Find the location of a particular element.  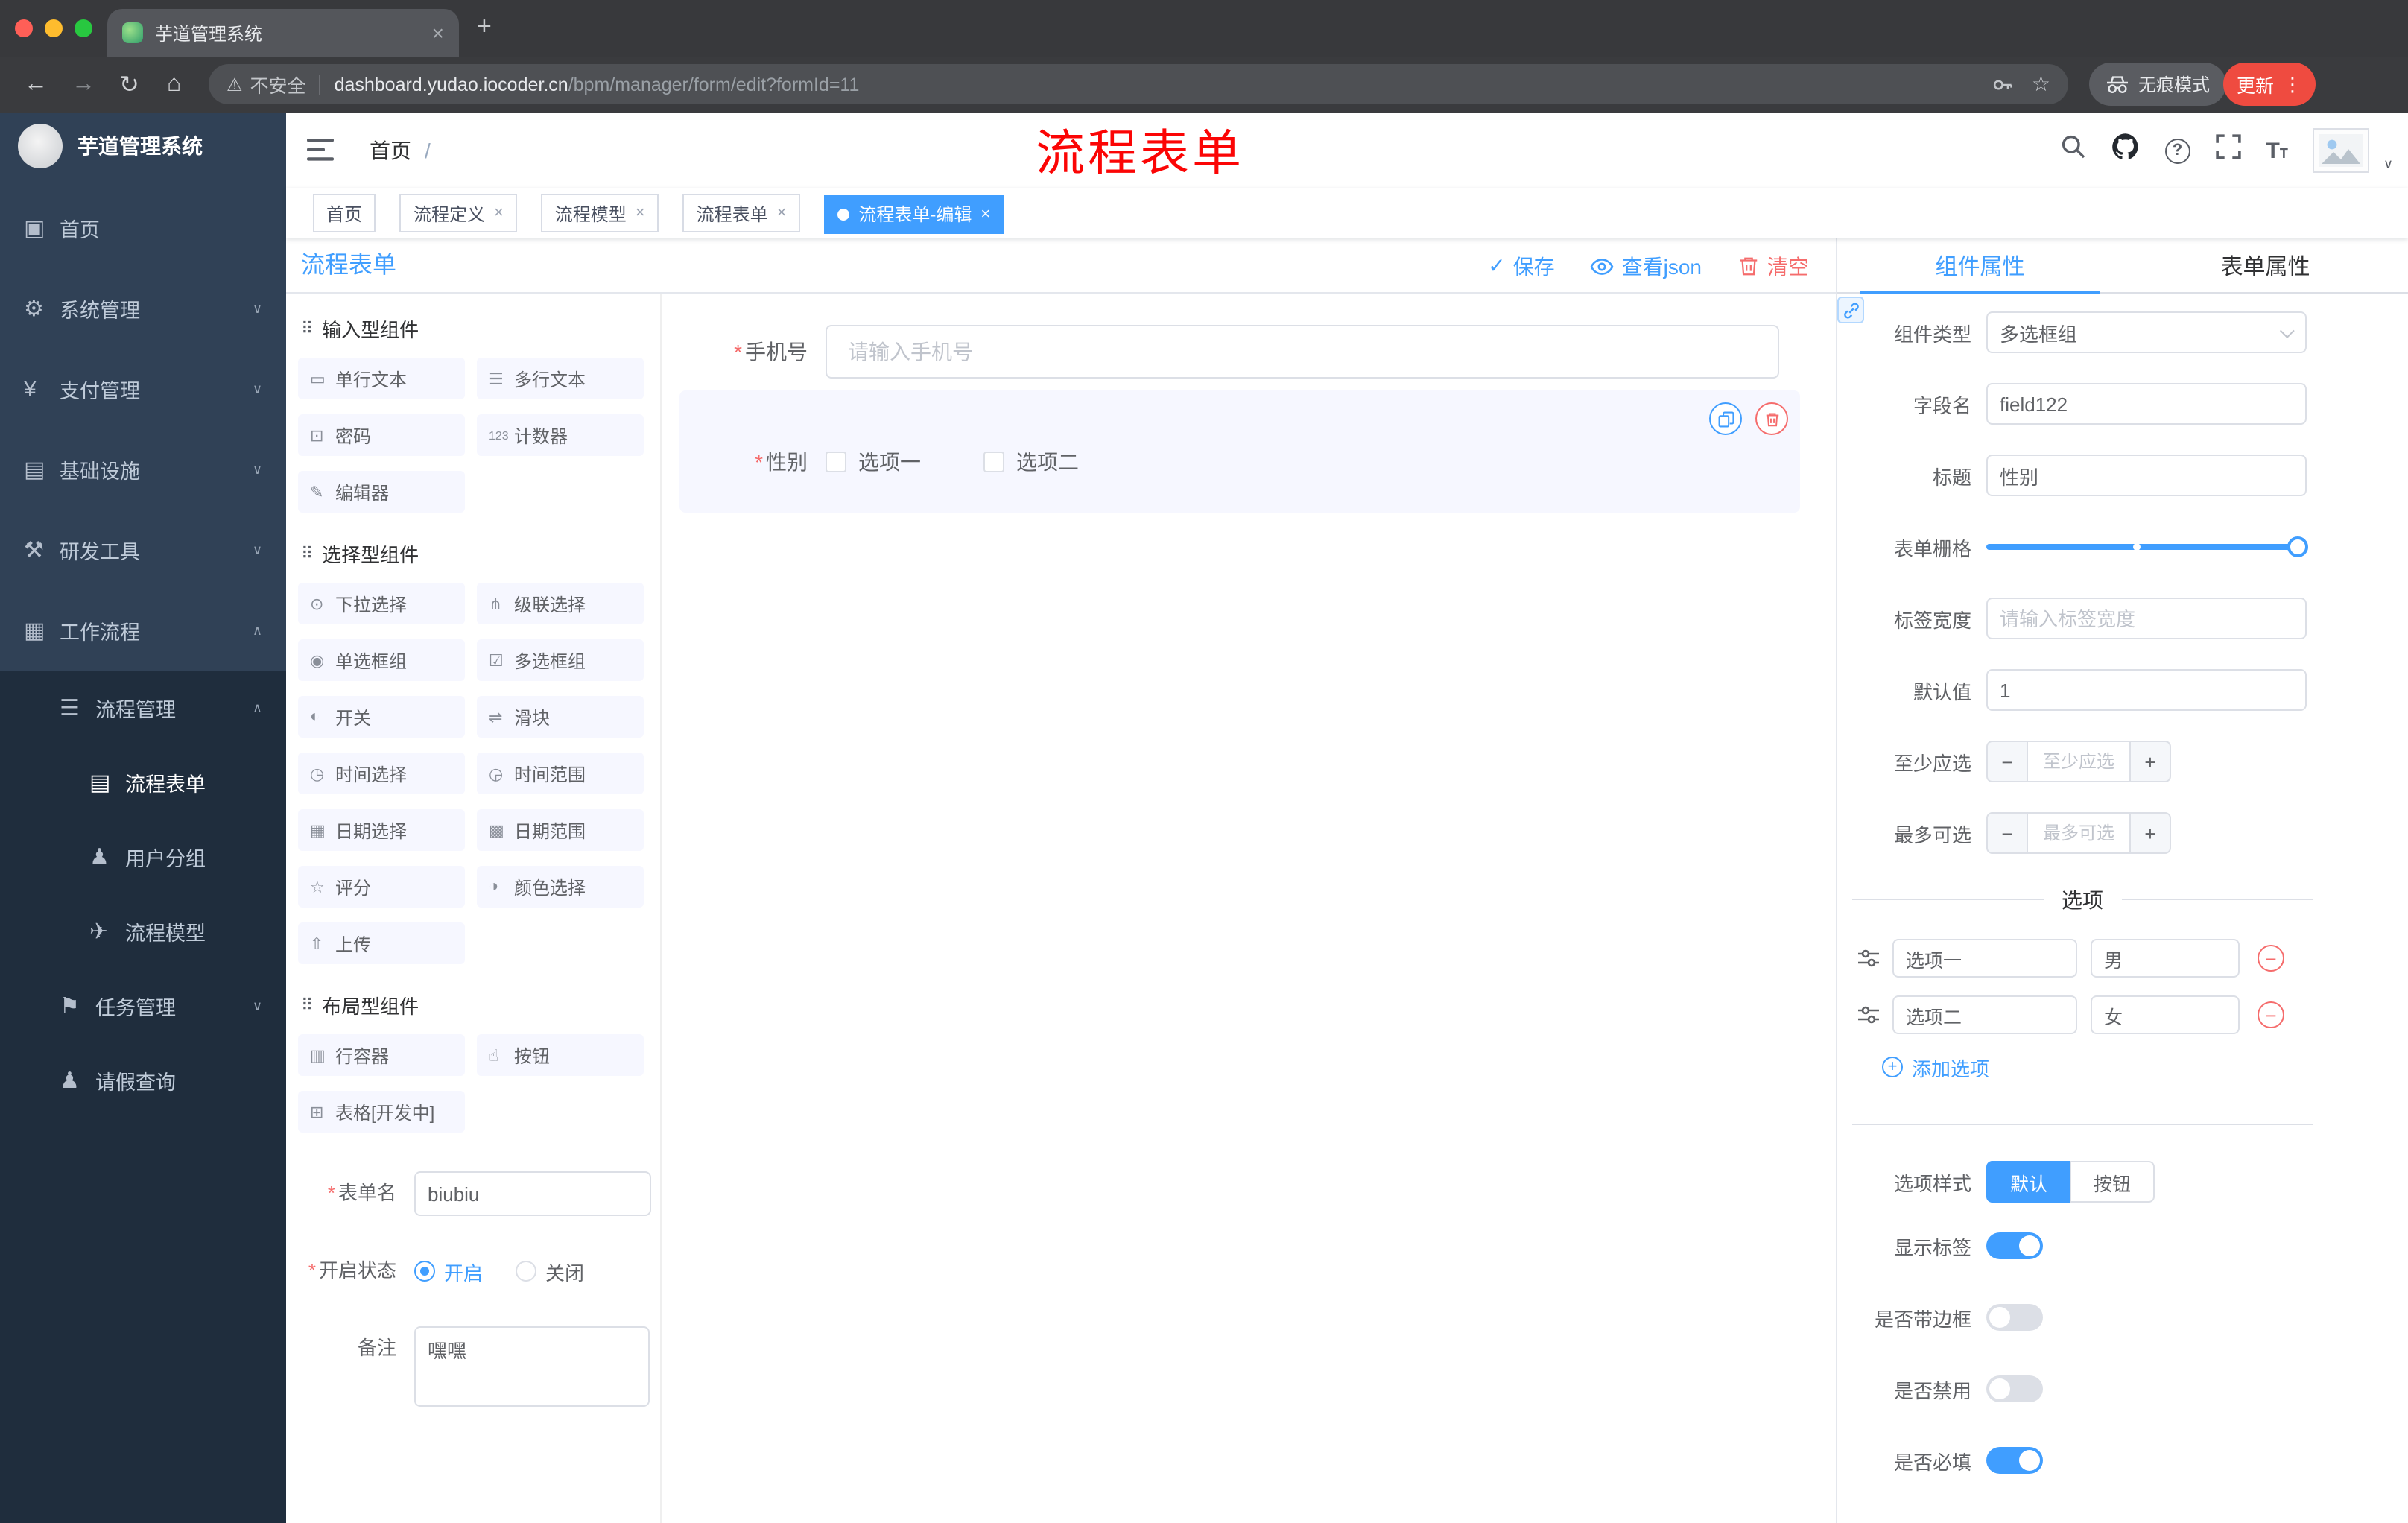

palette-item-password: ⊡ 密码 is located at coordinates (381, 435).